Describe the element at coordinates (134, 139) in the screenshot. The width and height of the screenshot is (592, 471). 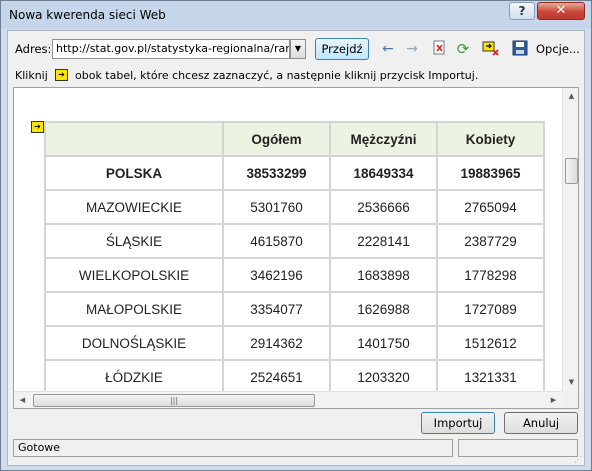
I see `column-header` at that location.